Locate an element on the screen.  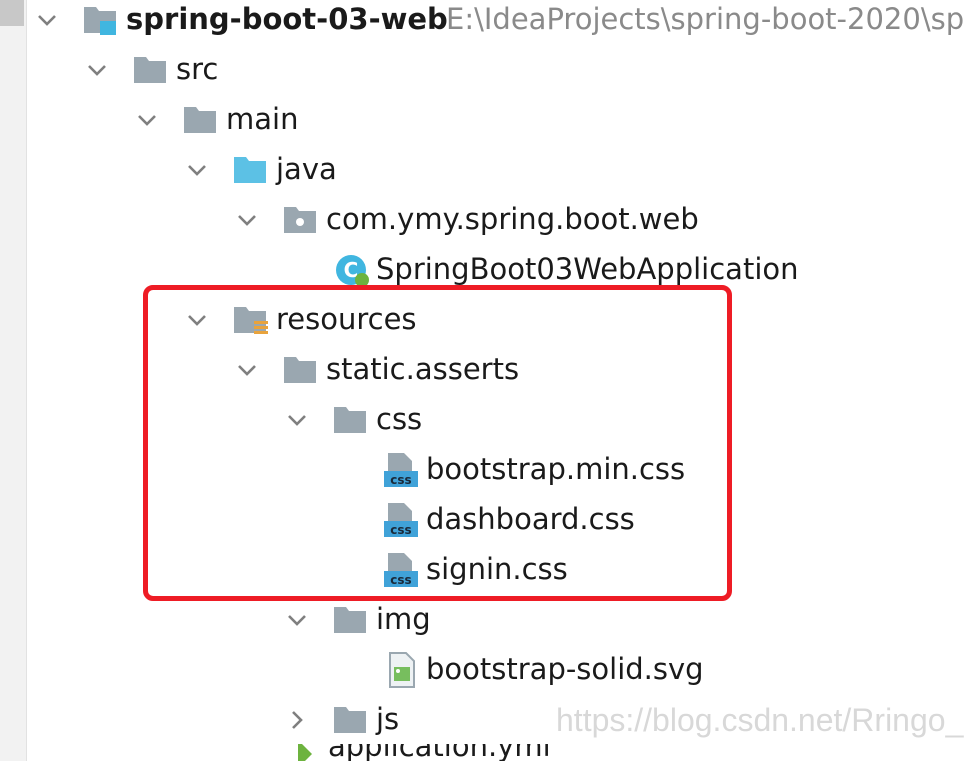
tree-node-label: java is located at coordinates (306, 169).